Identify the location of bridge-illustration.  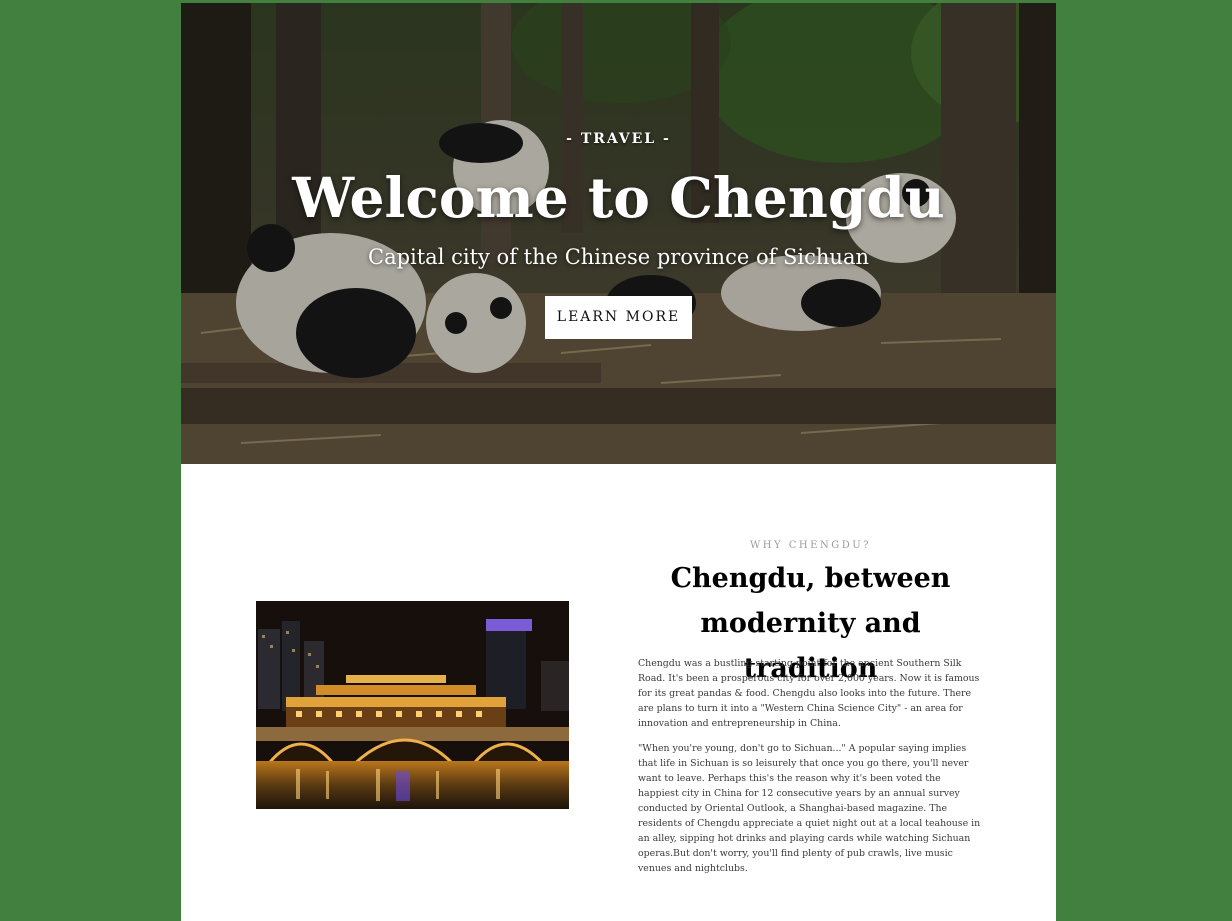
(412, 705).